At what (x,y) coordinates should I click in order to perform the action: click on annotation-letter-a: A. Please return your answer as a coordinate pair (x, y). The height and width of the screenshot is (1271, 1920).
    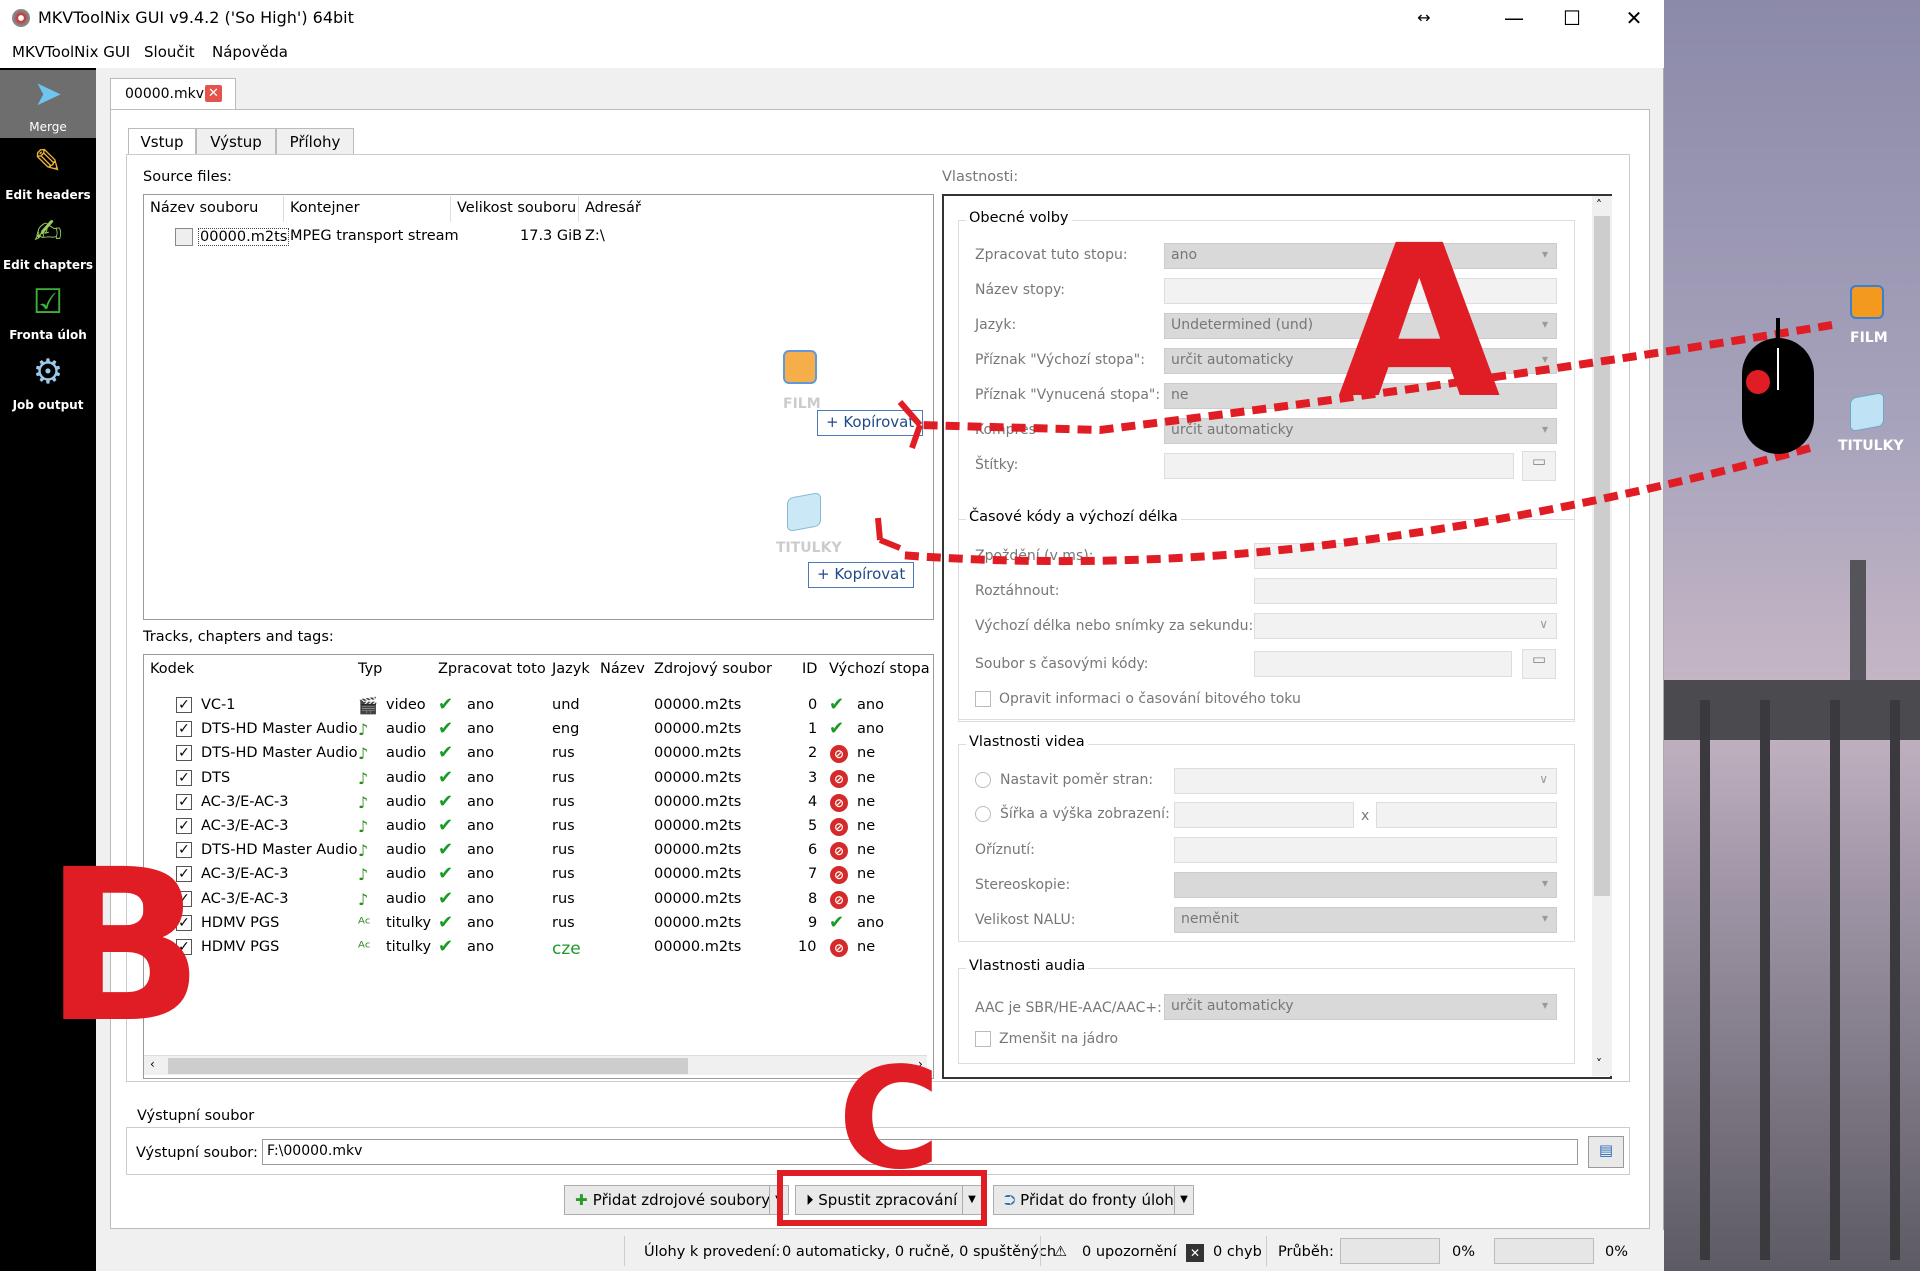
    Looking at the image, I should click on (1419, 322).